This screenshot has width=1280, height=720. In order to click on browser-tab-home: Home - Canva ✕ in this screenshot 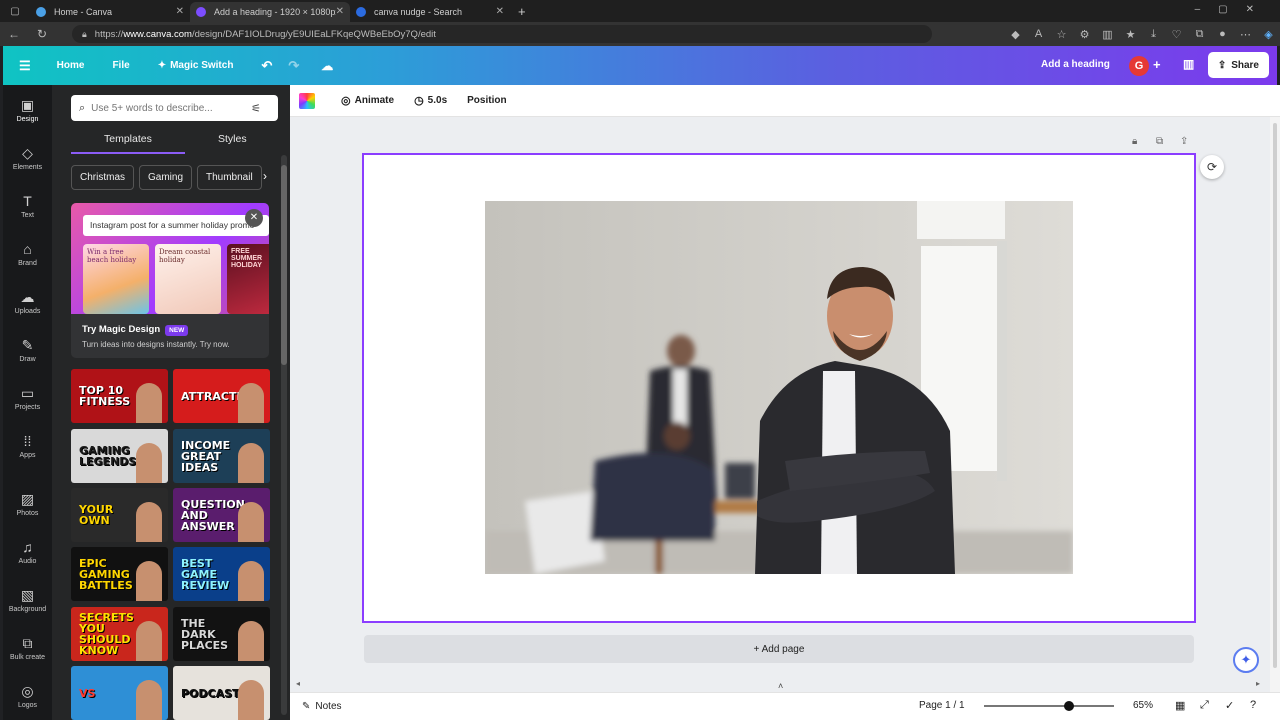, I will do `click(110, 12)`.